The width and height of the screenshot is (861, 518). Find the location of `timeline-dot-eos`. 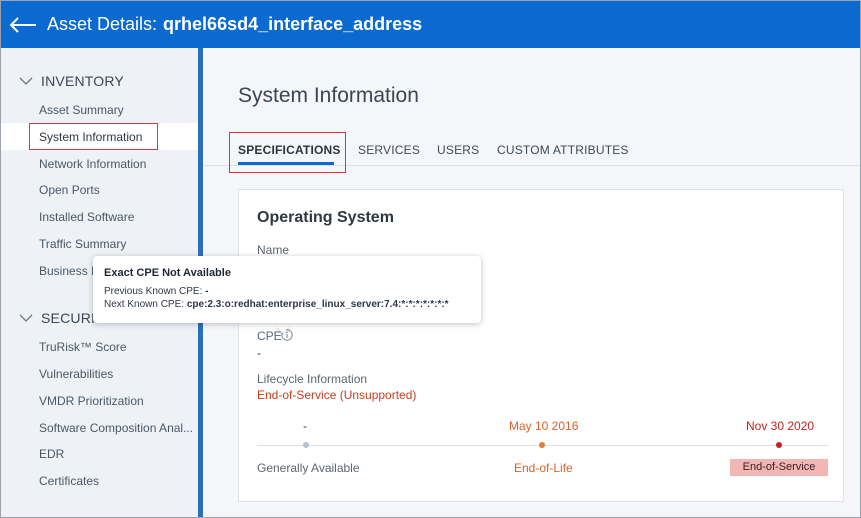

timeline-dot-eos is located at coordinates (779, 445).